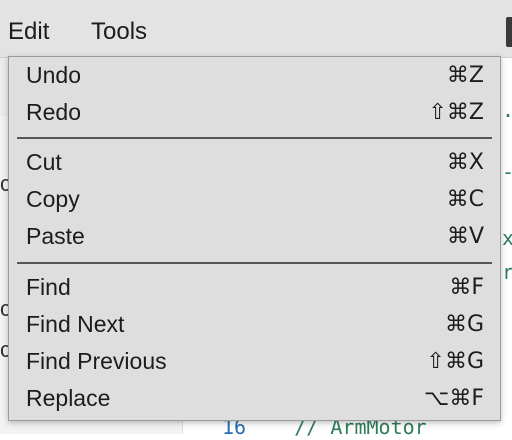 The height and width of the screenshot is (440, 512). What do you see at coordinates (465, 236) in the screenshot?
I see `menu-item-shortcut: ⌘V` at bounding box center [465, 236].